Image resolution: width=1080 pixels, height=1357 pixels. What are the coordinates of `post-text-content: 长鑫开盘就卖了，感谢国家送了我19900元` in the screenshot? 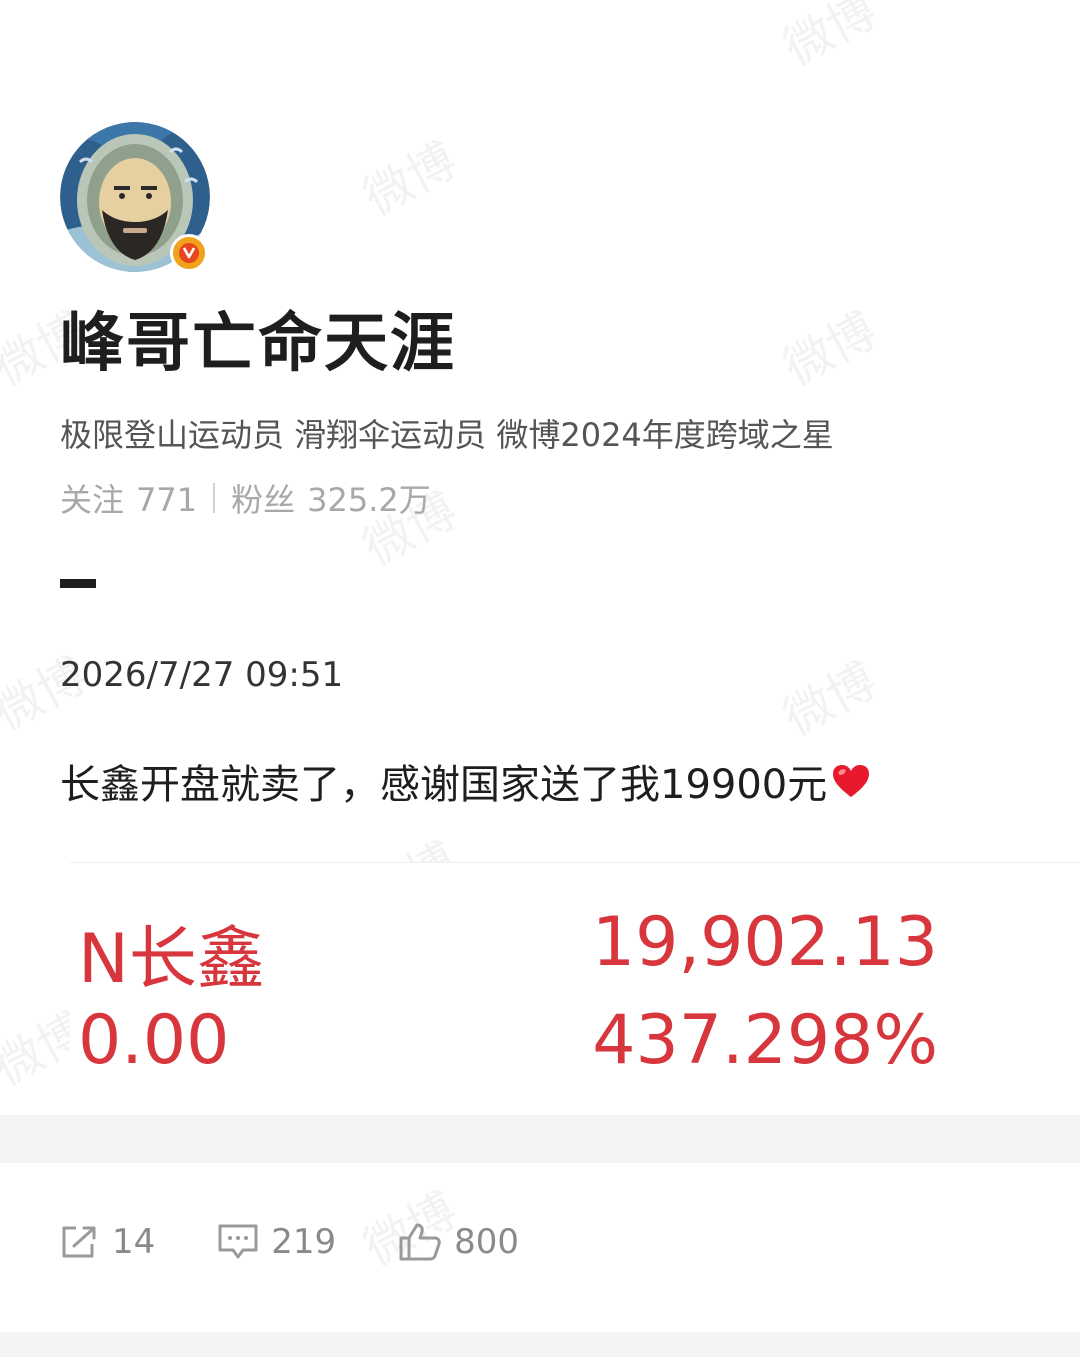 It's located at (444, 785).